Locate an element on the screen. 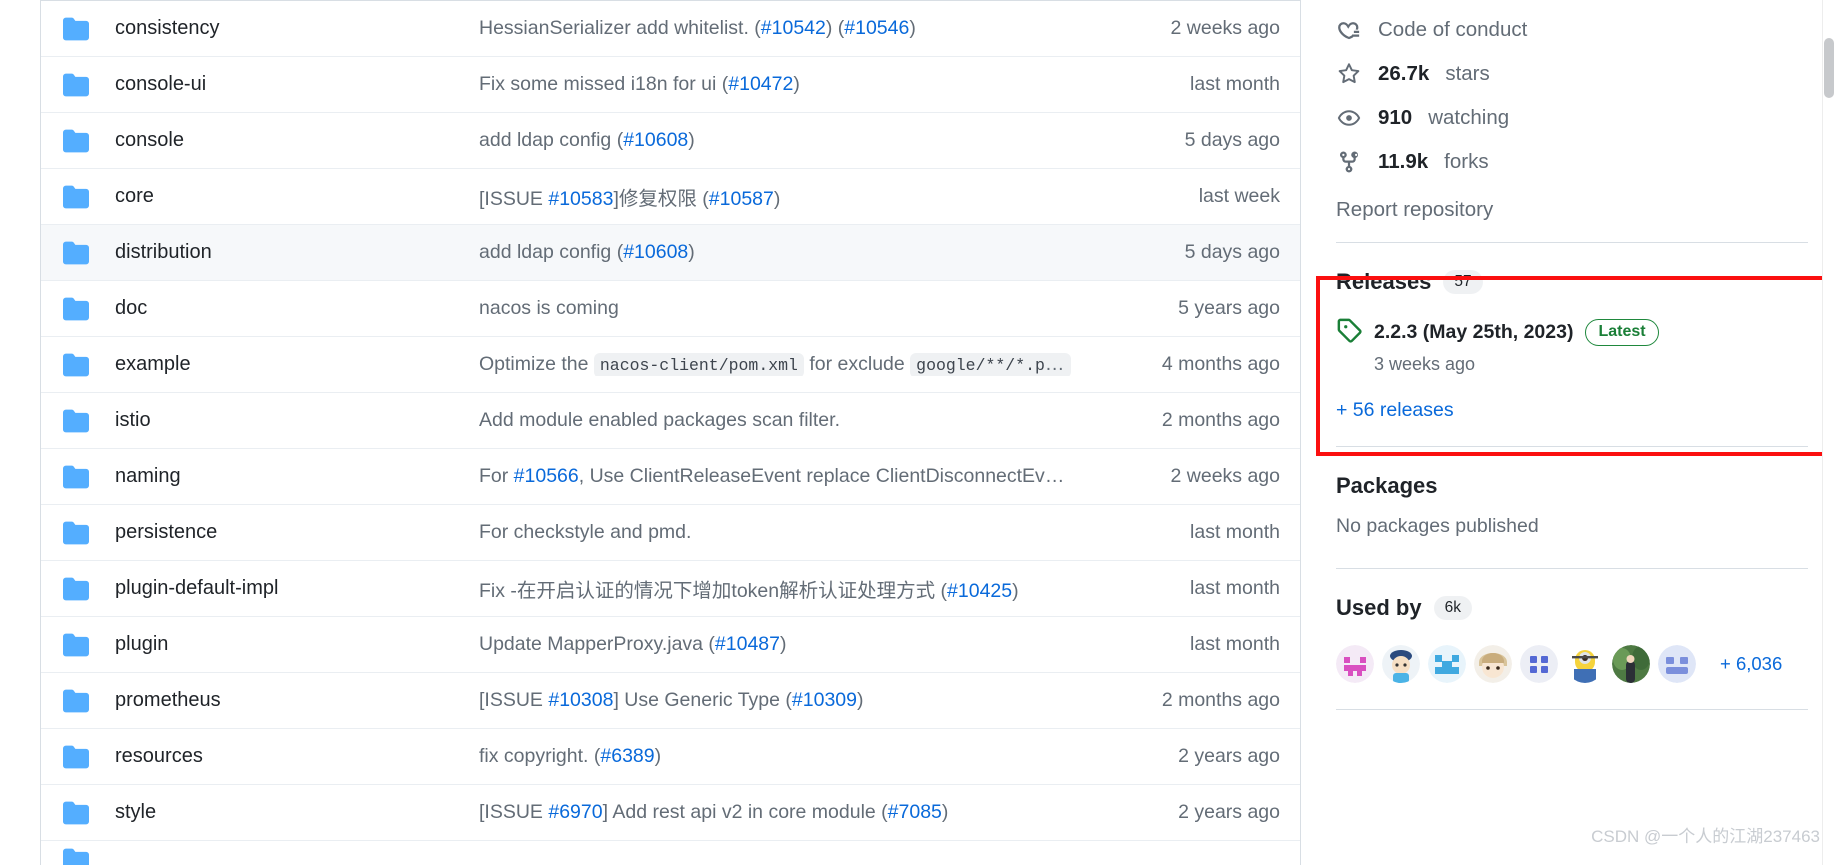 The image size is (1836, 865). commit-message: Fix some missed i18n for ui (#10472) is located at coordinates (784, 84).